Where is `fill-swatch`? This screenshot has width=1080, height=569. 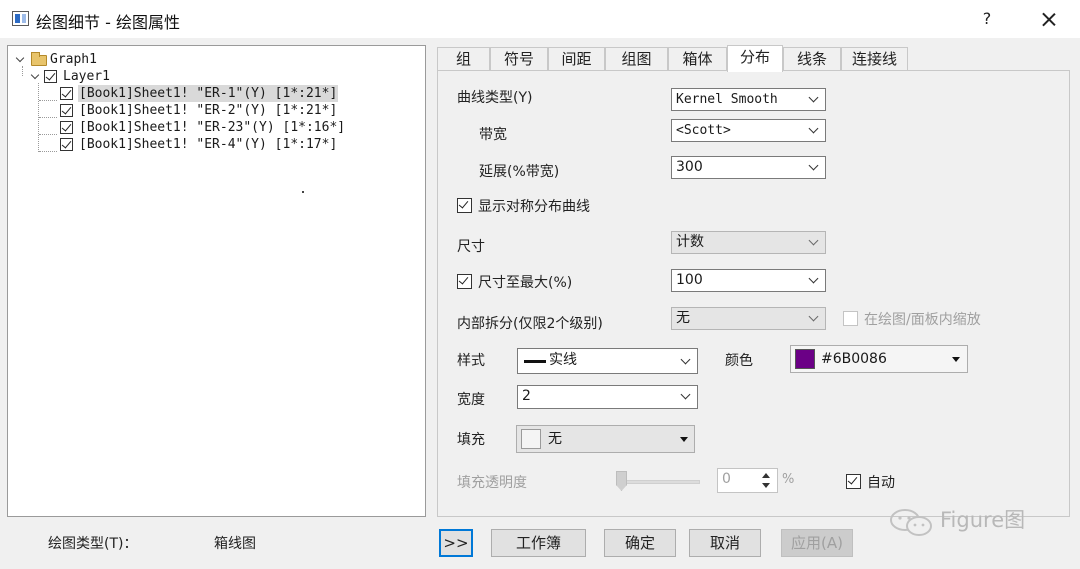 fill-swatch is located at coordinates (531, 439).